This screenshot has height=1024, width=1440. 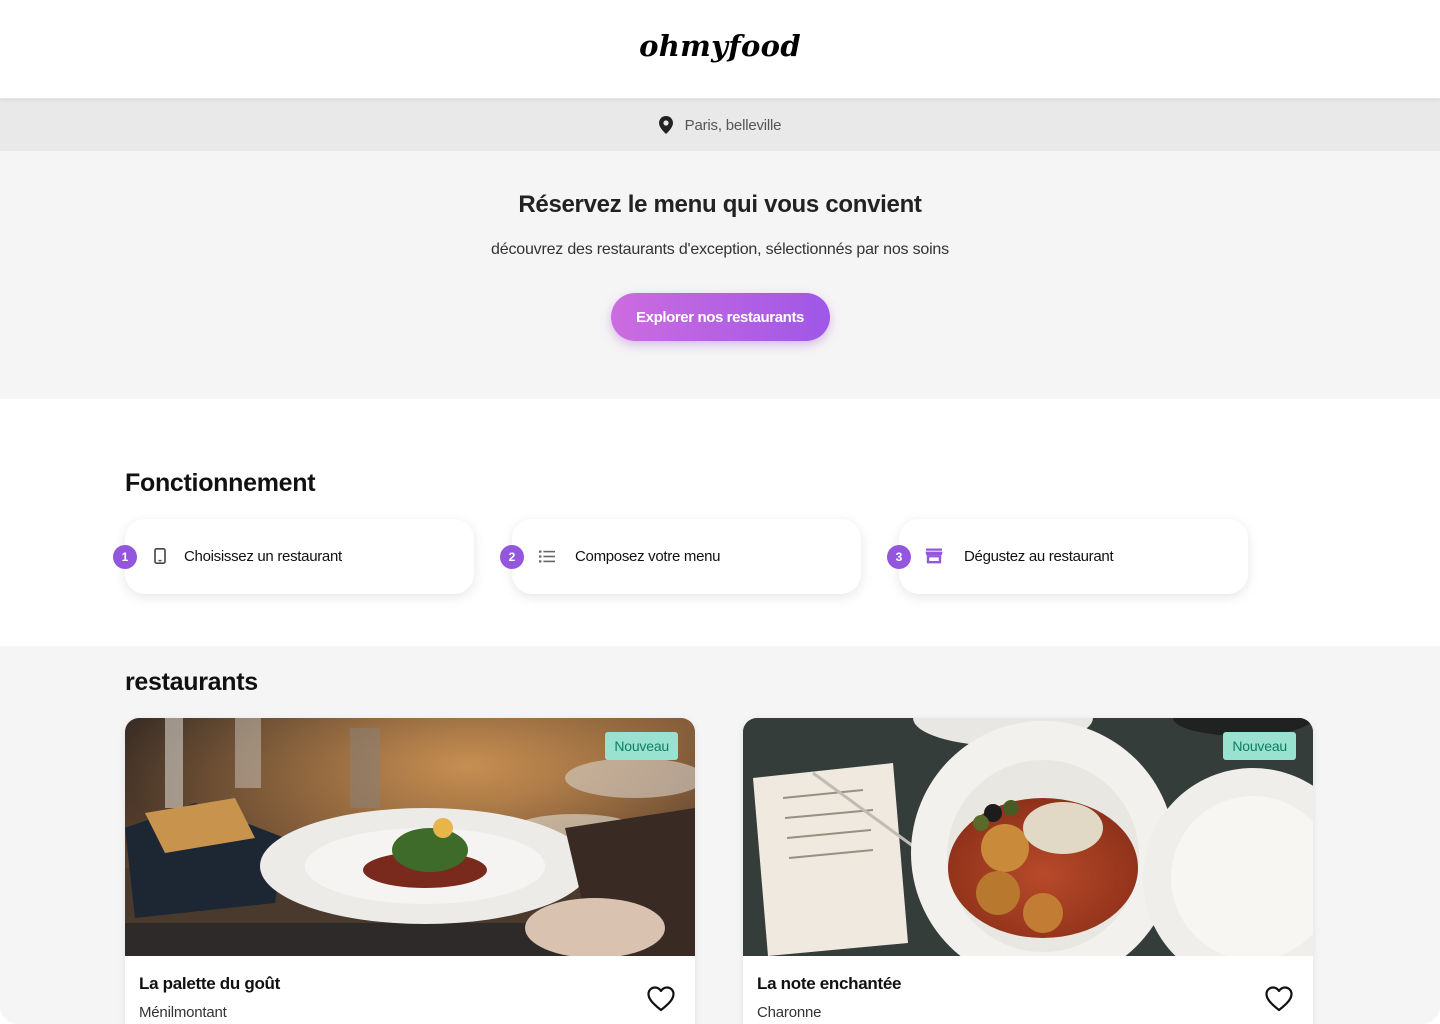 I want to click on section-title-fonctionnement: Fonctionnement, so click(x=220, y=483).